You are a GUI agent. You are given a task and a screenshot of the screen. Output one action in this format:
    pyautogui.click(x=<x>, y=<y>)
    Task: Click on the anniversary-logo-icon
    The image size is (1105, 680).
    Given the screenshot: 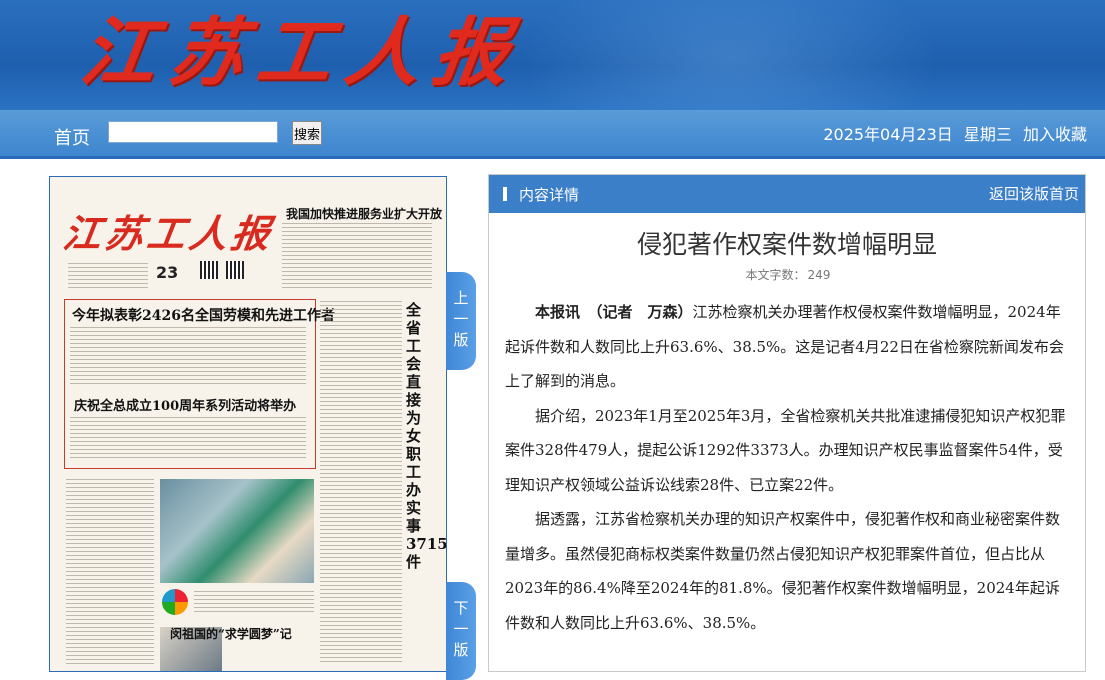 What is the action you would take?
    pyautogui.click(x=175, y=602)
    